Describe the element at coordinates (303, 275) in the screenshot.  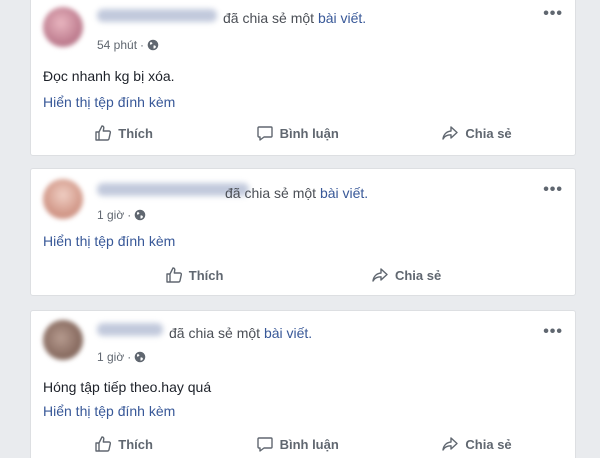
I see `post-actions: Thích Chia sẻ` at that location.